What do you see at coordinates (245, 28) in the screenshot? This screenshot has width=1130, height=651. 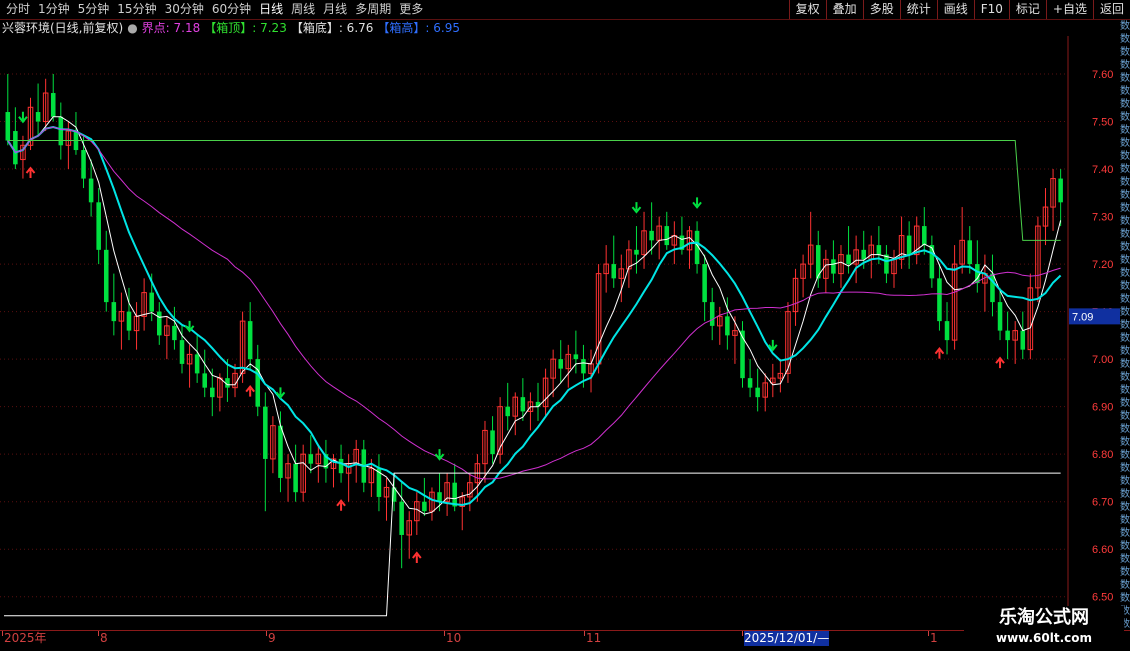 I see `xiangding-value: 【箱顶】: 7.23` at bounding box center [245, 28].